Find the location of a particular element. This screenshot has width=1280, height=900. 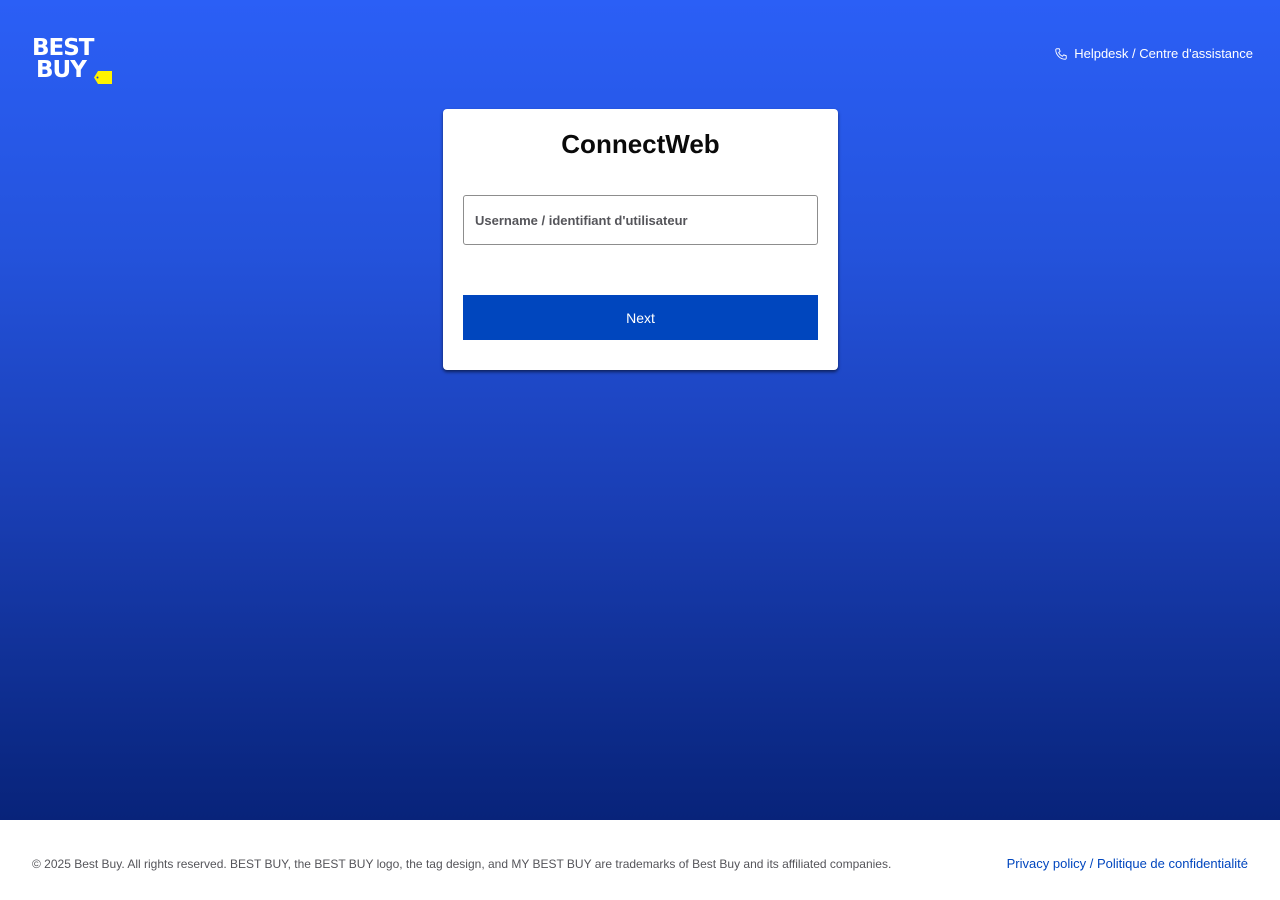

helpdesk-link: Helpdesk / Centre d'assistance is located at coordinates (1153, 53).